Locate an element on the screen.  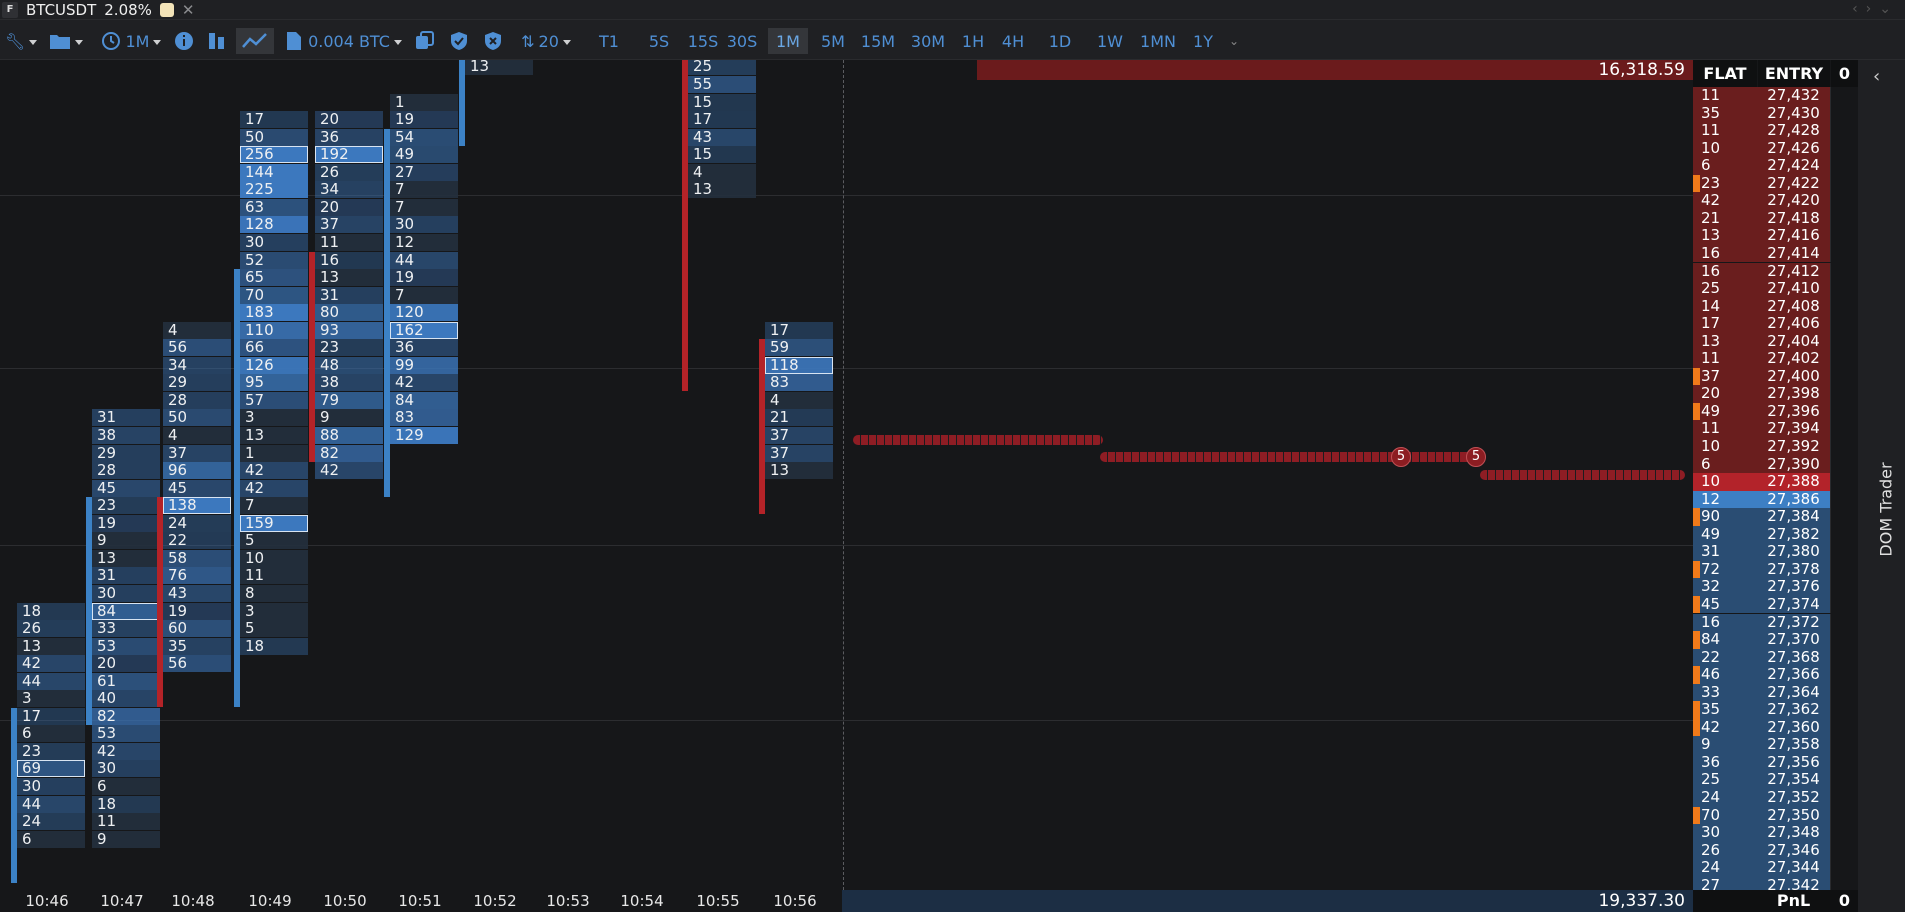
folder-icon is located at coordinates (66, 41).